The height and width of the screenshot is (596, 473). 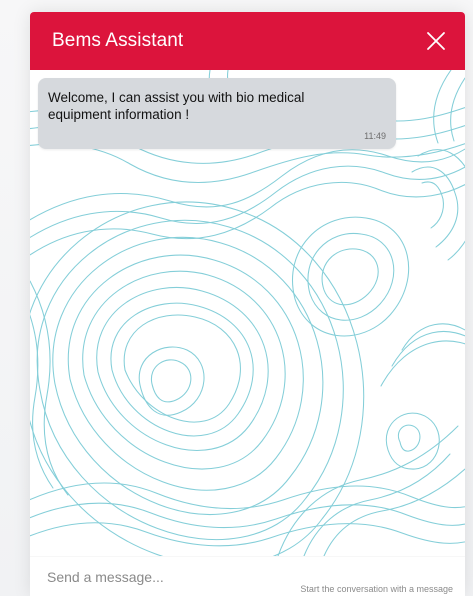 What do you see at coordinates (376, 589) in the screenshot?
I see `composer-hint: Start the conversation with a message` at bounding box center [376, 589].